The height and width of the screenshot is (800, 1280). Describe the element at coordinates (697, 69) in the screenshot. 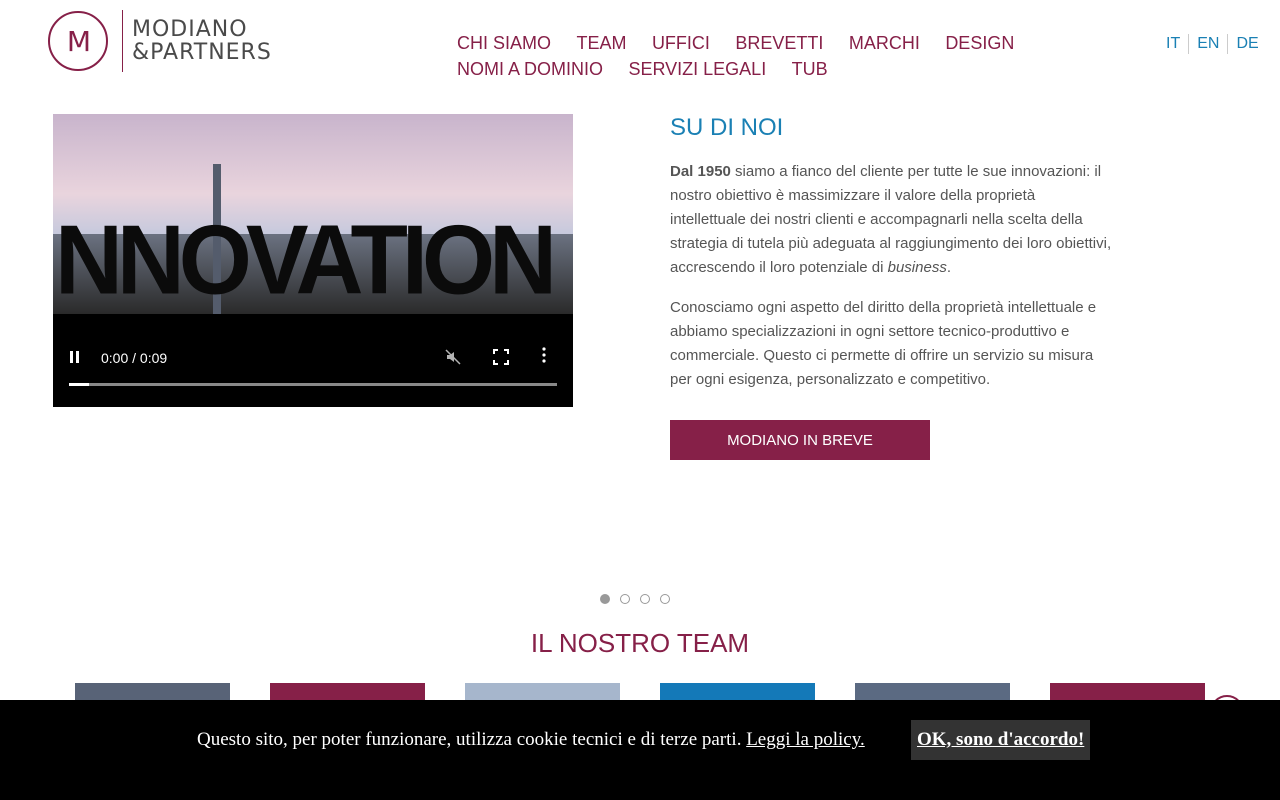

I see `nav-item-servizi-legali: SERVIZI LEGALI` at that location.